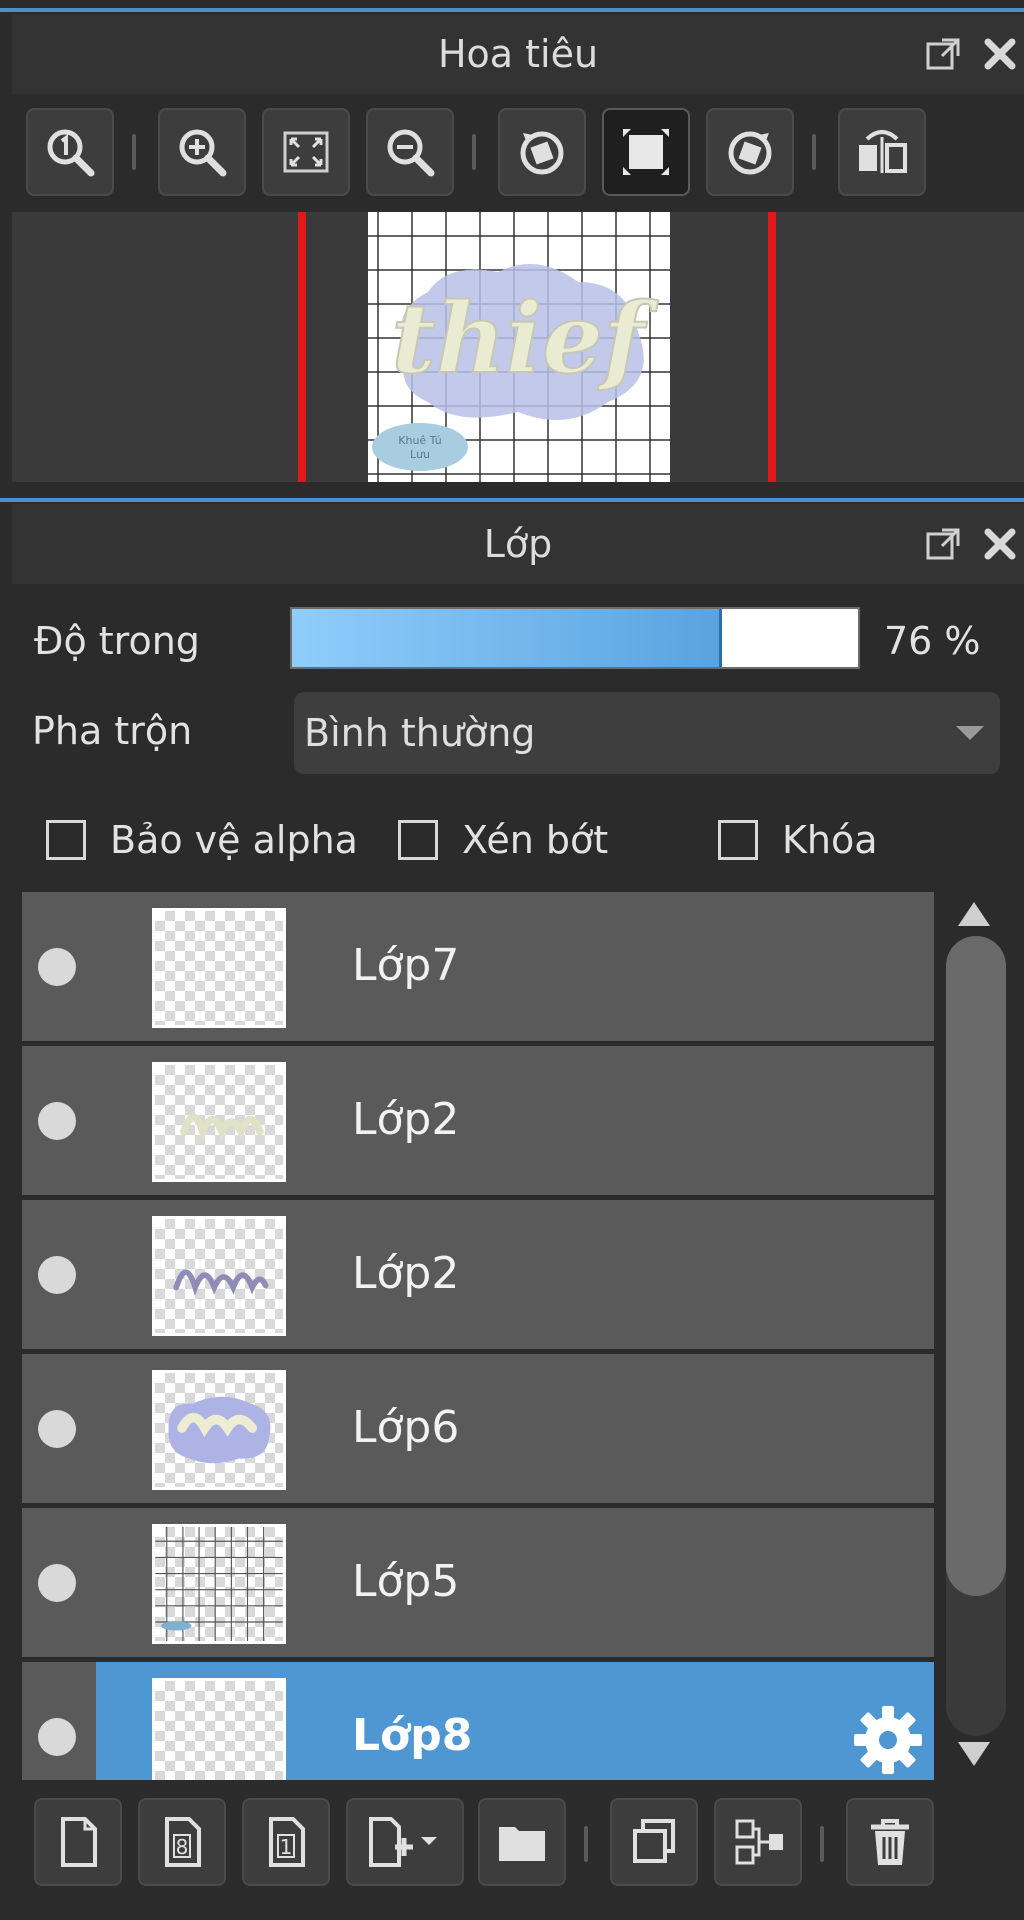 Image resolution: width=1024 pixels, height=1920 pixels. What do you see at coordinates (970, 733) in the screenshot?
I see `dropdown-arrow-icon` at bounding box center [970, 733].